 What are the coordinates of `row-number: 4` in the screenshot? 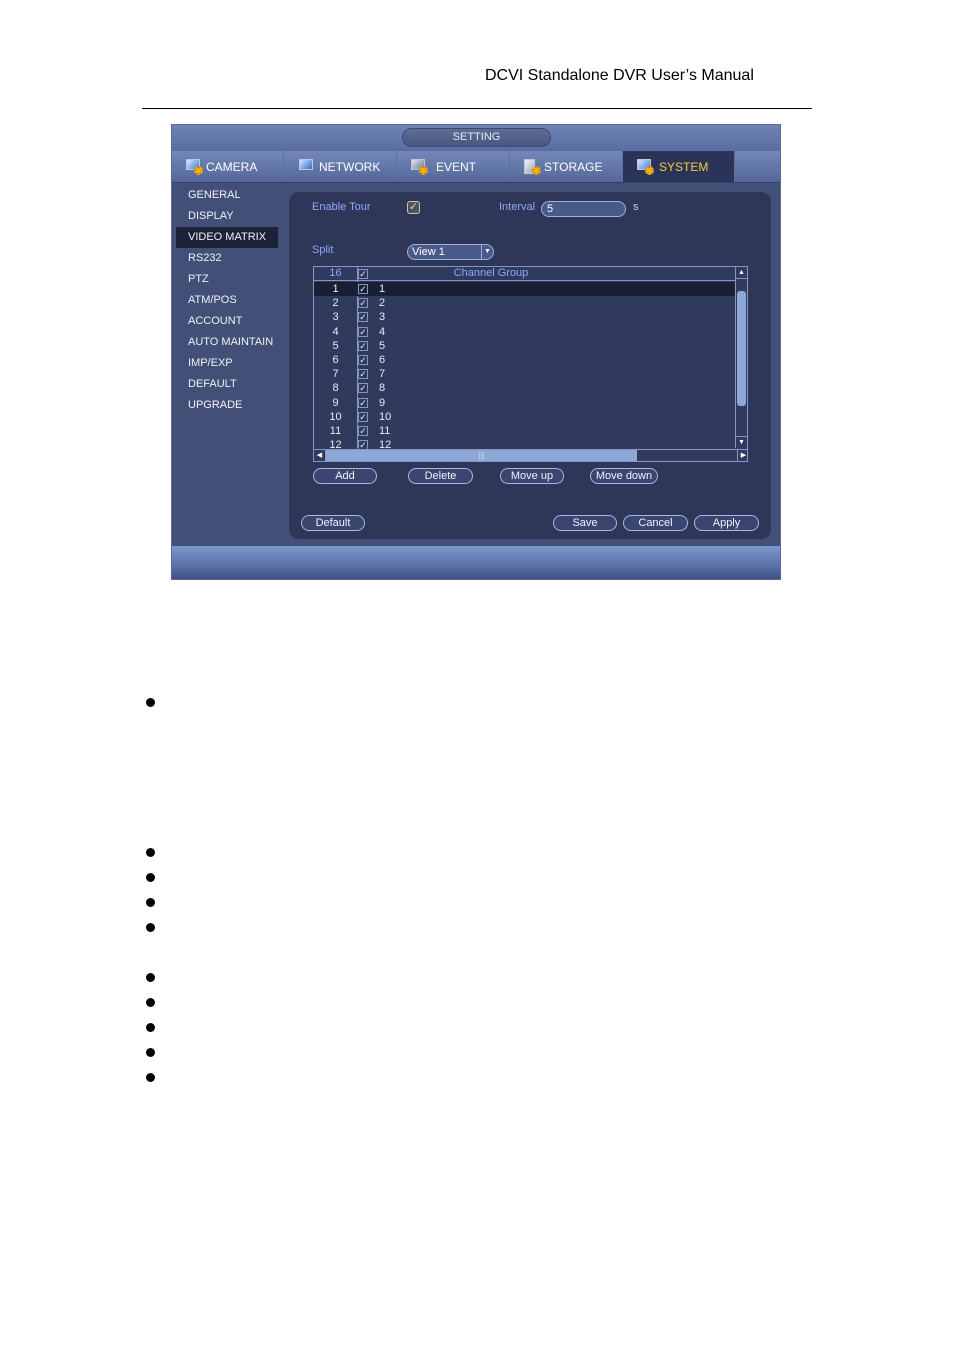 It's located at (335, 331).